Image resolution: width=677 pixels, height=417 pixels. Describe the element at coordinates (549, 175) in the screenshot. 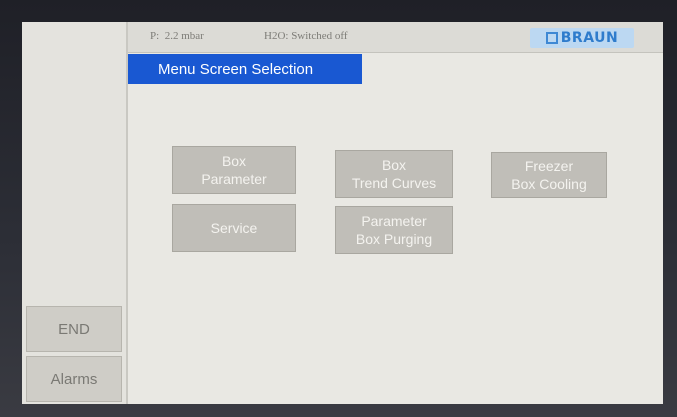

I see `freezer-box-cooling-button: Freezer Box Cooling` at that location.